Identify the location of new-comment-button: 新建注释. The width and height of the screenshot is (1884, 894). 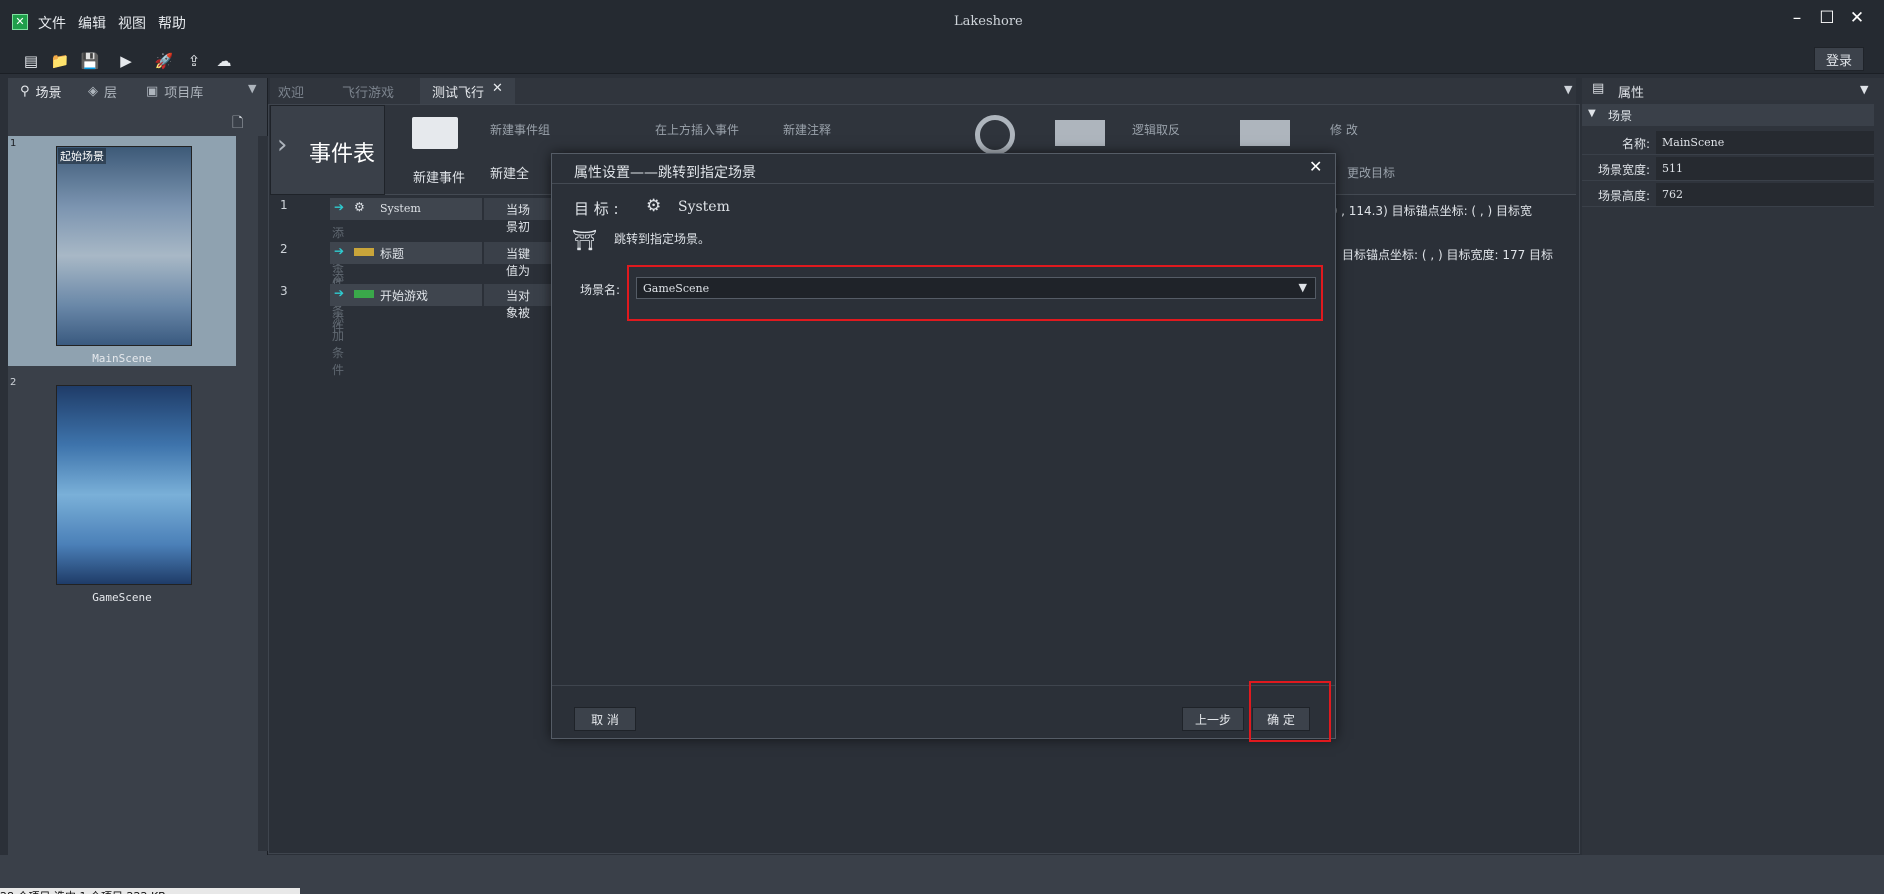
(807, 129).